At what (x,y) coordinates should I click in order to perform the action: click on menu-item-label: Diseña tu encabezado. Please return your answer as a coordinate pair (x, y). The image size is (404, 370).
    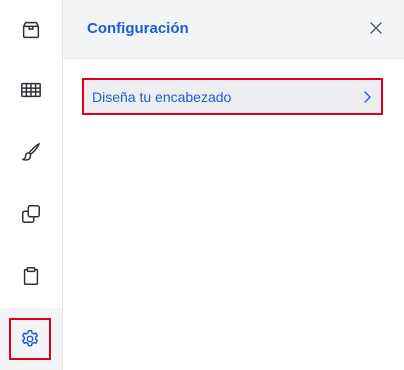
    Looking at the image, I should click on (162, 96).